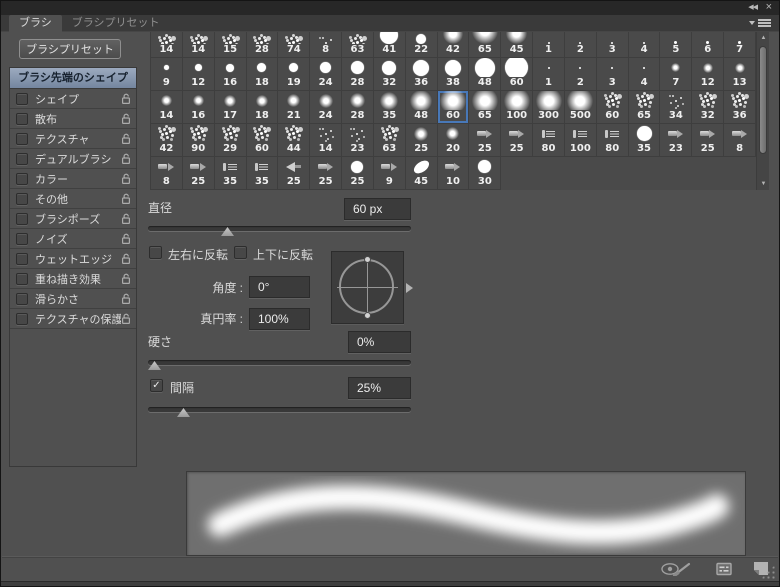 The width and height of the screenshot is (780, 587). What do you see at coordinates (580, 140) in the screenshot?
I see `brush-cell: 100` at bounding box center [580, 140].